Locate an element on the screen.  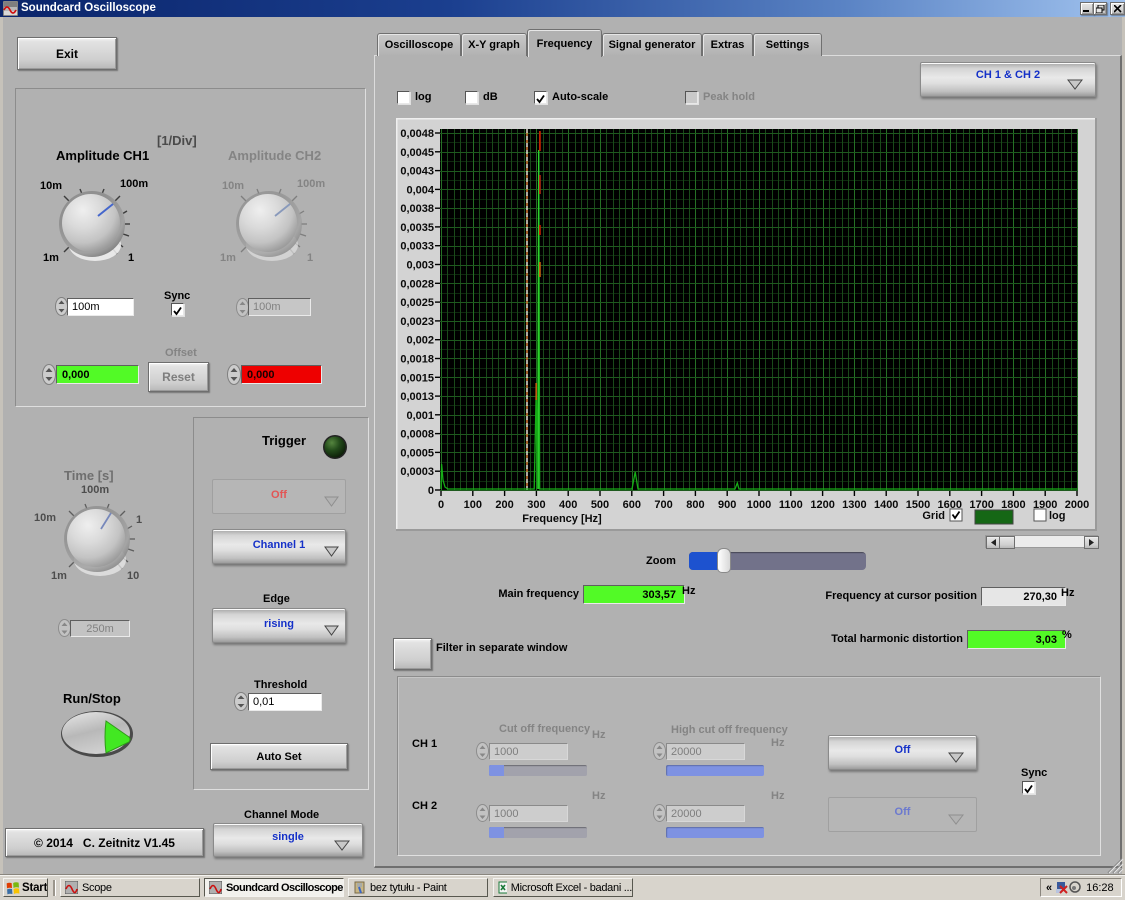
svg-text: 0,0035 is located at coordinates (417, 228).